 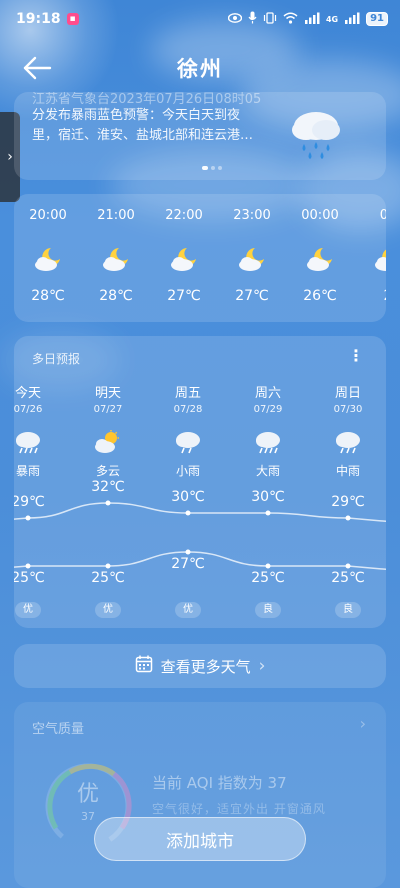 What do you see at coordinates (108, 444) in the screenshot?
I see `sun-cloud-icon` at bounding box center [108, 444].